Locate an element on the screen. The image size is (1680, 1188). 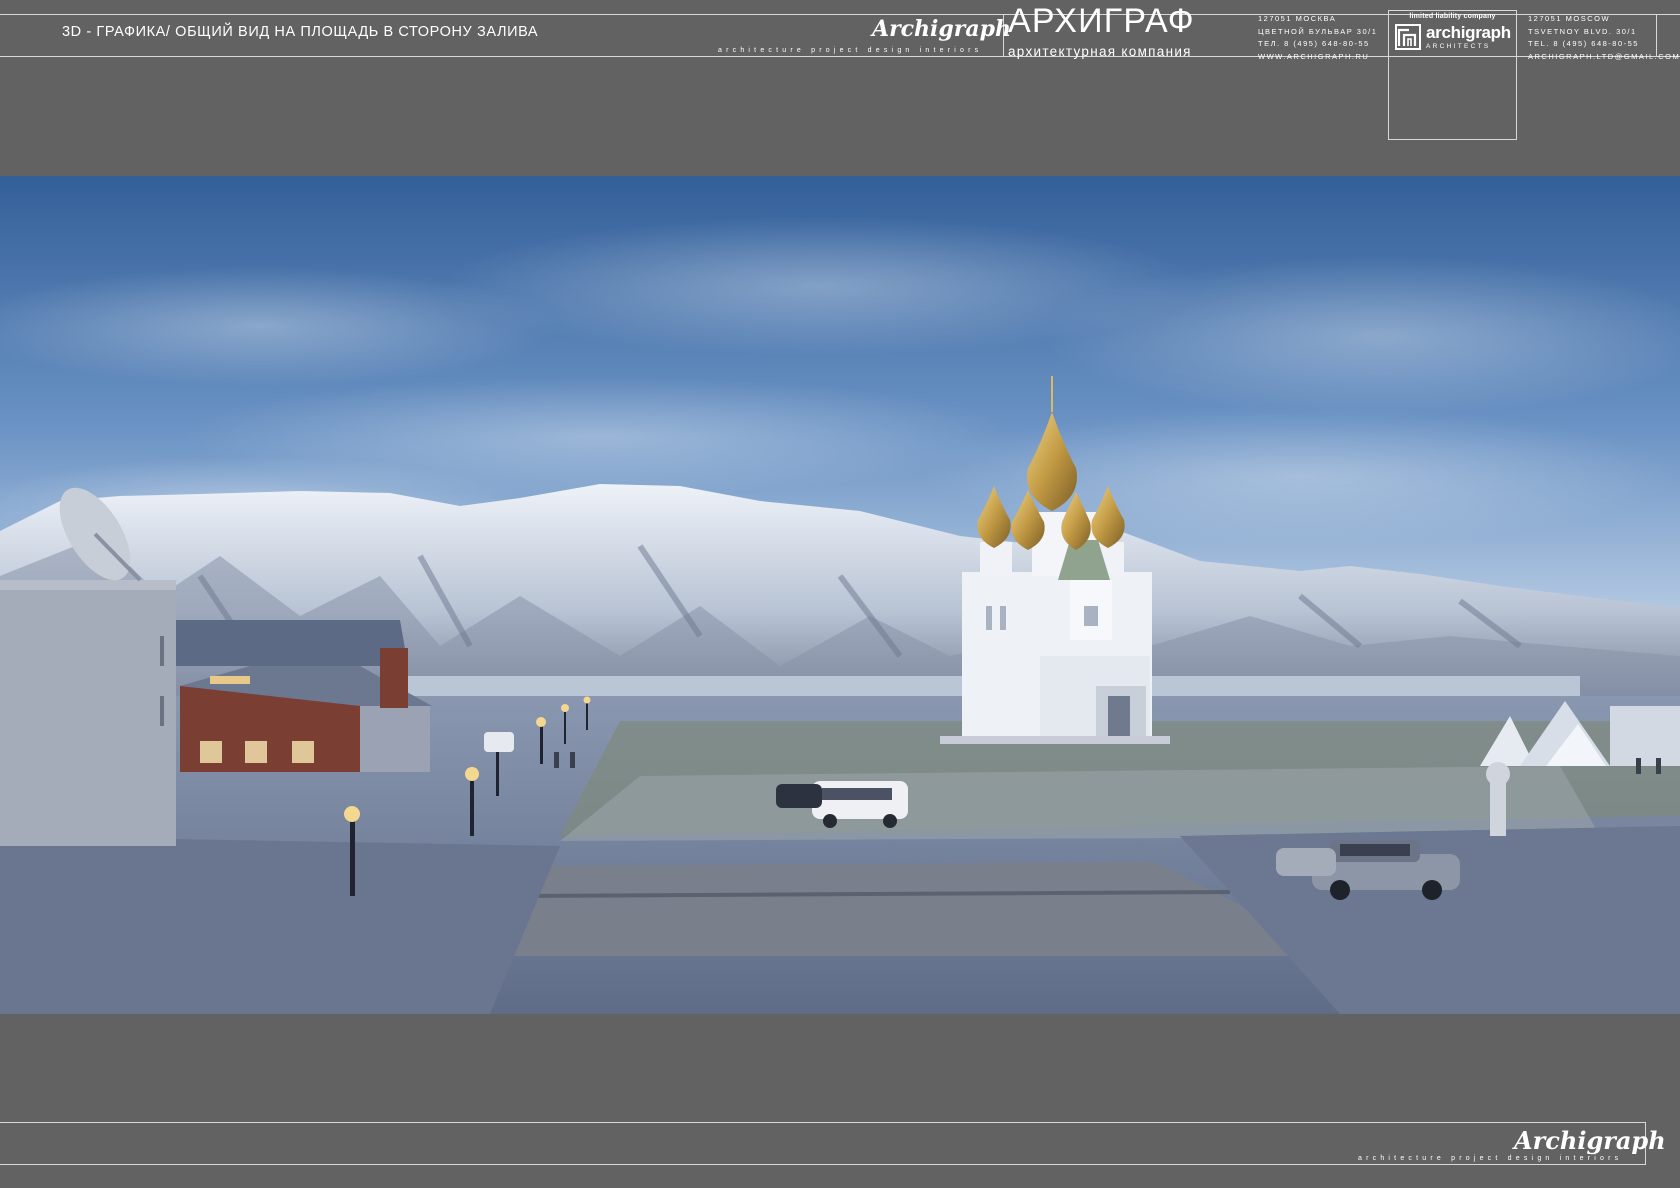
car-distant is located at coordinates (499, 742).